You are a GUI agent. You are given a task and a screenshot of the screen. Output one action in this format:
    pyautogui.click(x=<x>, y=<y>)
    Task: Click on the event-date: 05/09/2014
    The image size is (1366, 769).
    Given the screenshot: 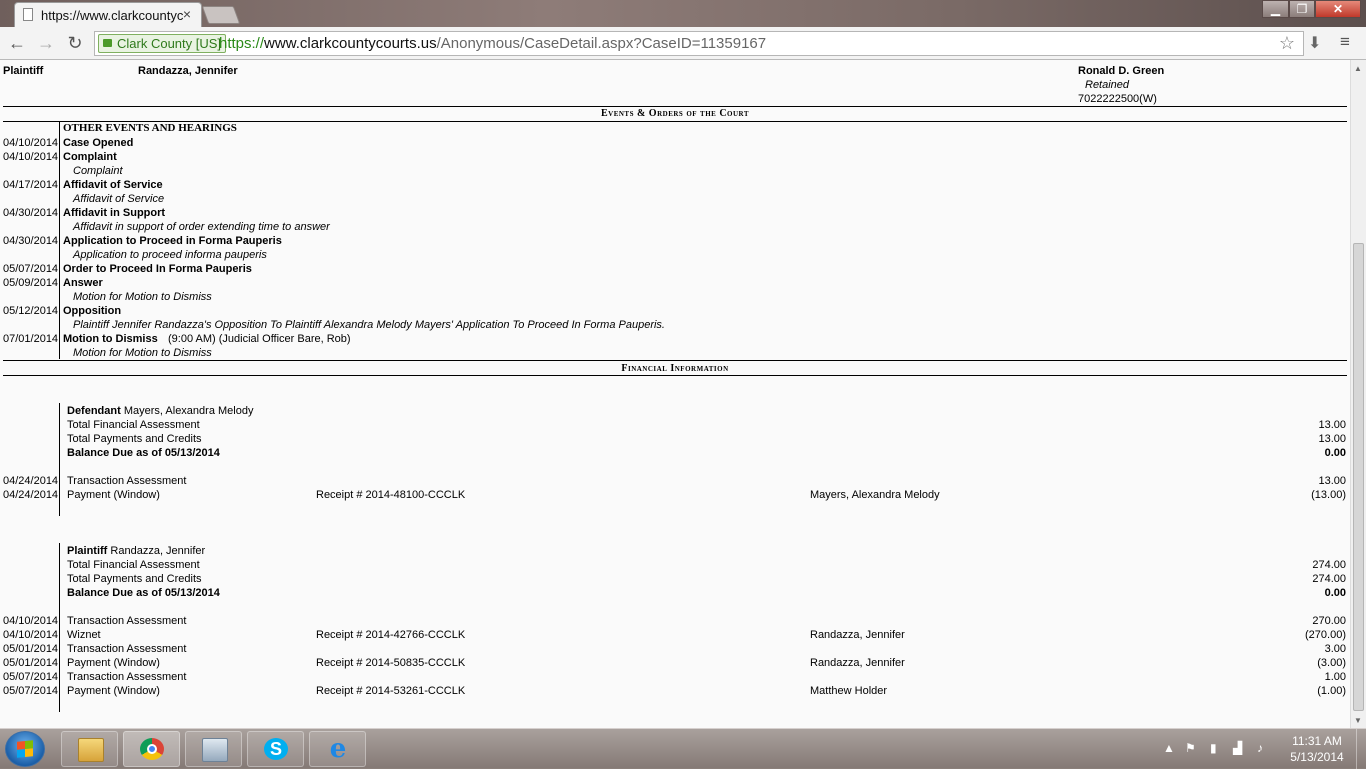 What is the action you would take?
    pyautogui.click(x=31, y=283)
    